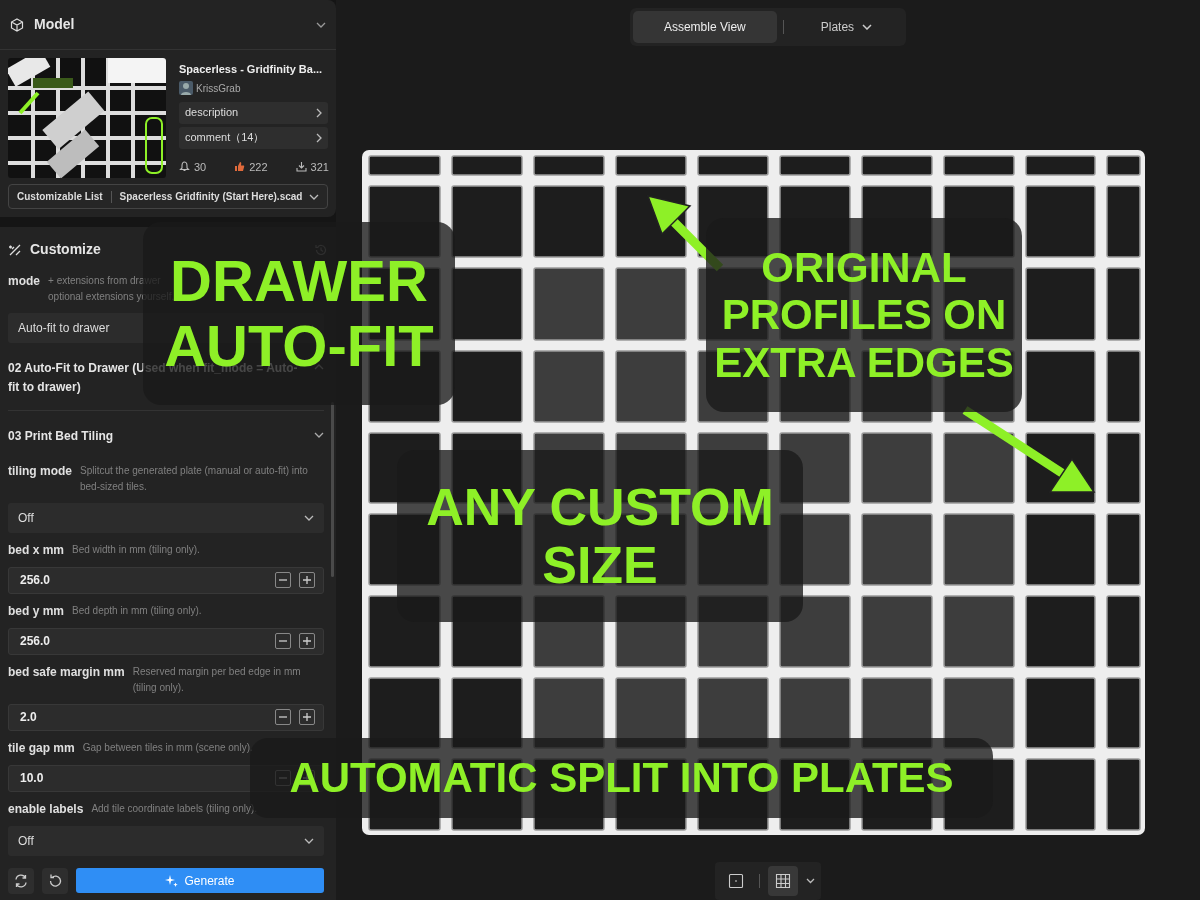 This screenshot has height=900, width=1200. What do you see at coordinates (55, 24) in the screenshot?
I see `panel-title: Model` at bounding box center [55, 24].